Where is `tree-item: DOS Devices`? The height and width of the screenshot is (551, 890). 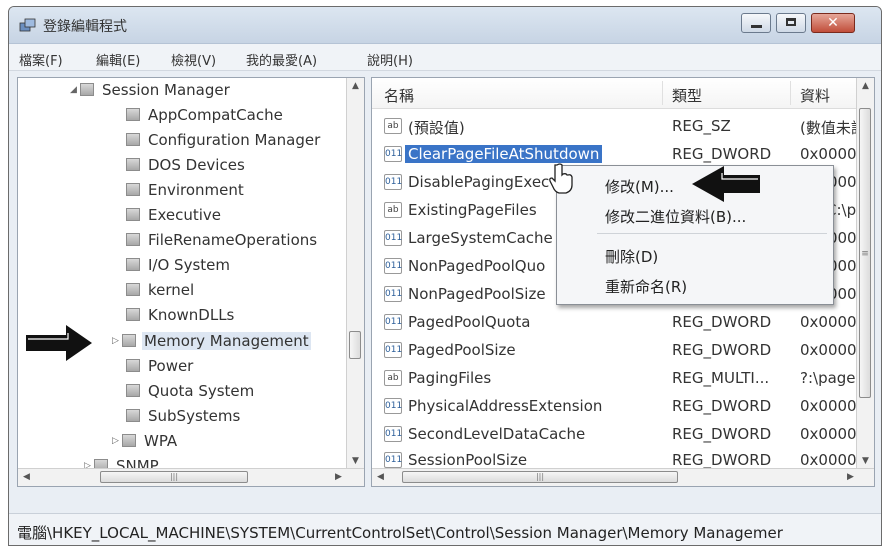 tree-item: DOS Devices is located at coordinates (186, 167).